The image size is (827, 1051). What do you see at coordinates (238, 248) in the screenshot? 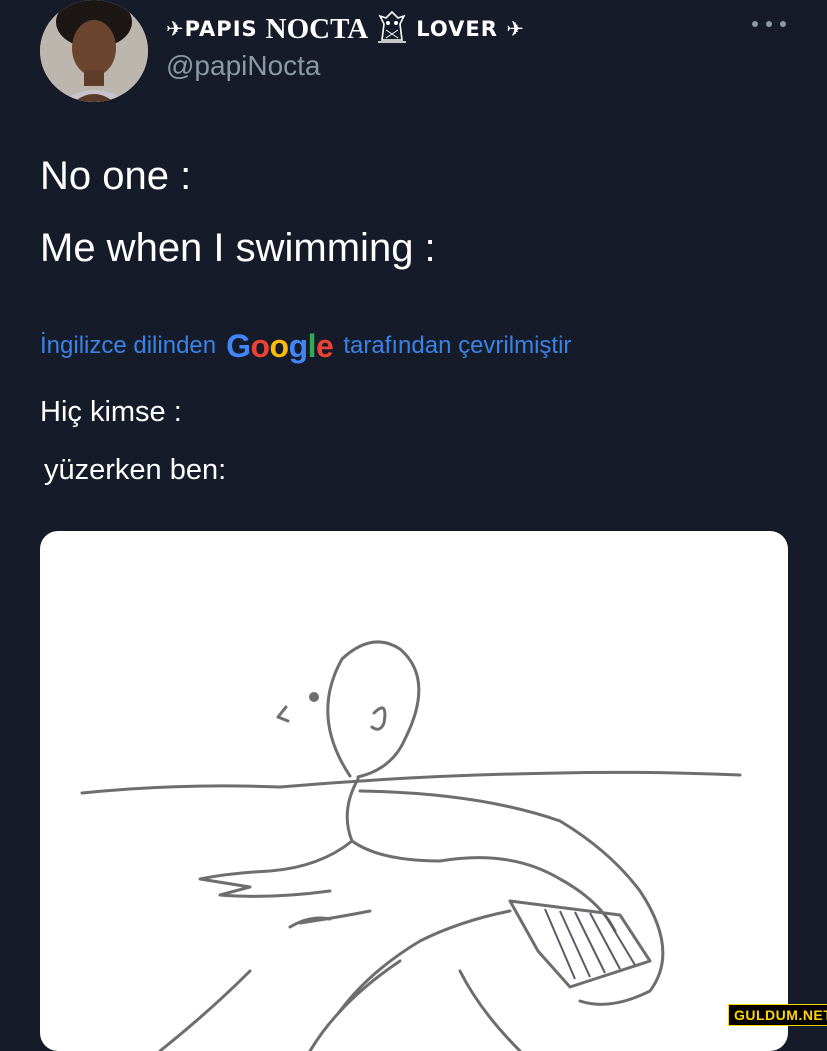
I see `tweet-text-line-2: Me when I swimming :` at bounding box center [238, 248].